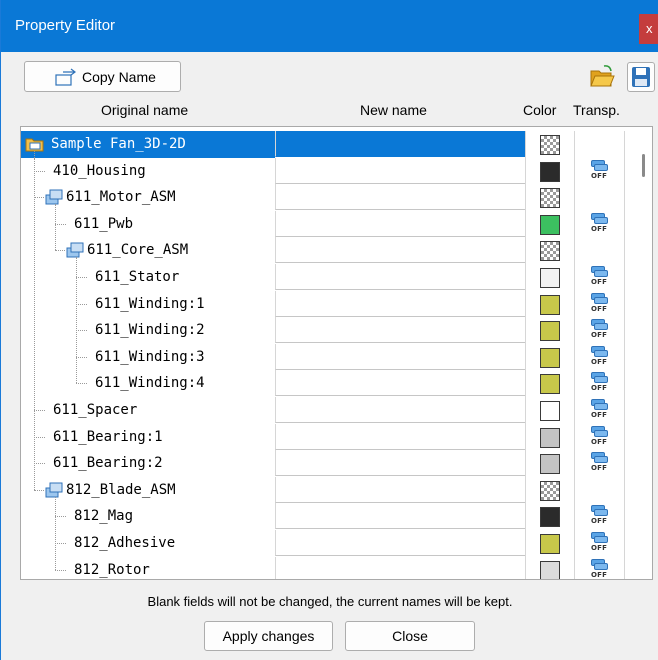 This screenshot has width=658, height=660. What do you see at coordinates (148, 144) in the screenshot?
I see `original-name-cell: Sample Fan_3D-2D` at bounding box center [148, 144].